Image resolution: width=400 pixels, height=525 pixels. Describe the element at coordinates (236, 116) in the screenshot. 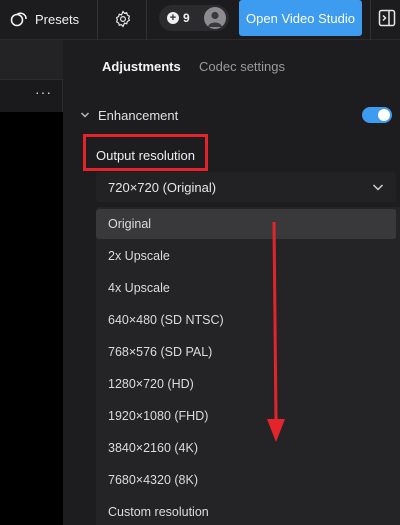

I see `enhancement-section-header: Enhancement` at that location.